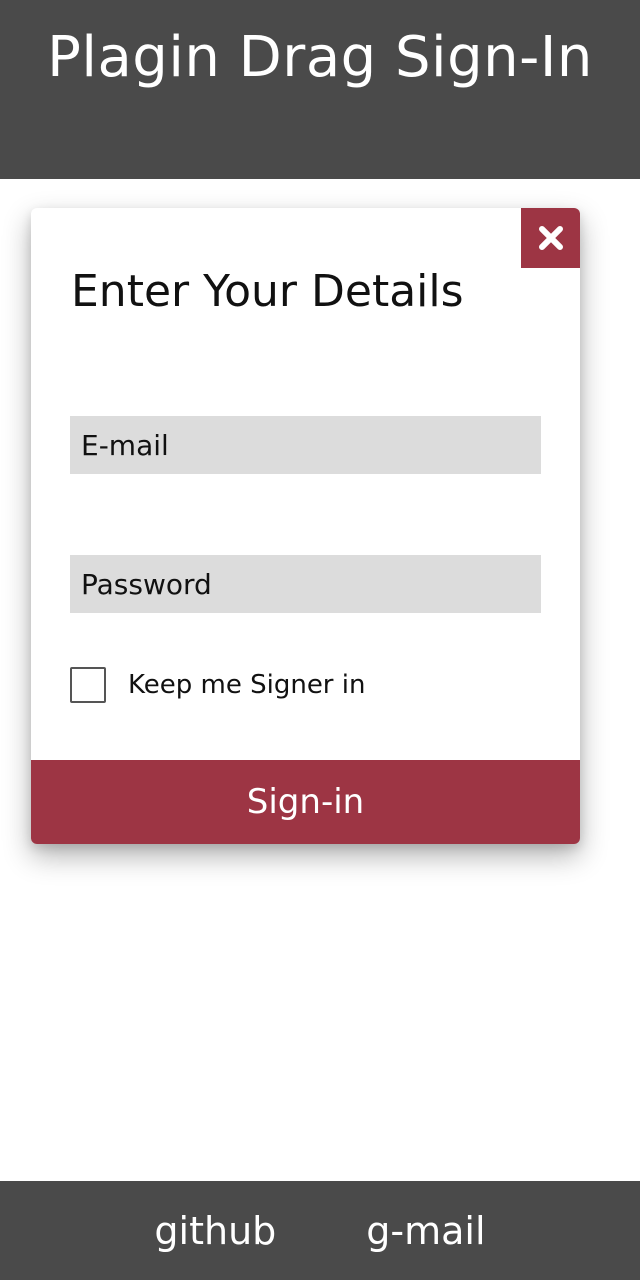 The image size is (640, 1280). Describe the element at coordinates (247, 685) in the screenshot. I see `remember-me-label: Keep me Signer in` at that location.